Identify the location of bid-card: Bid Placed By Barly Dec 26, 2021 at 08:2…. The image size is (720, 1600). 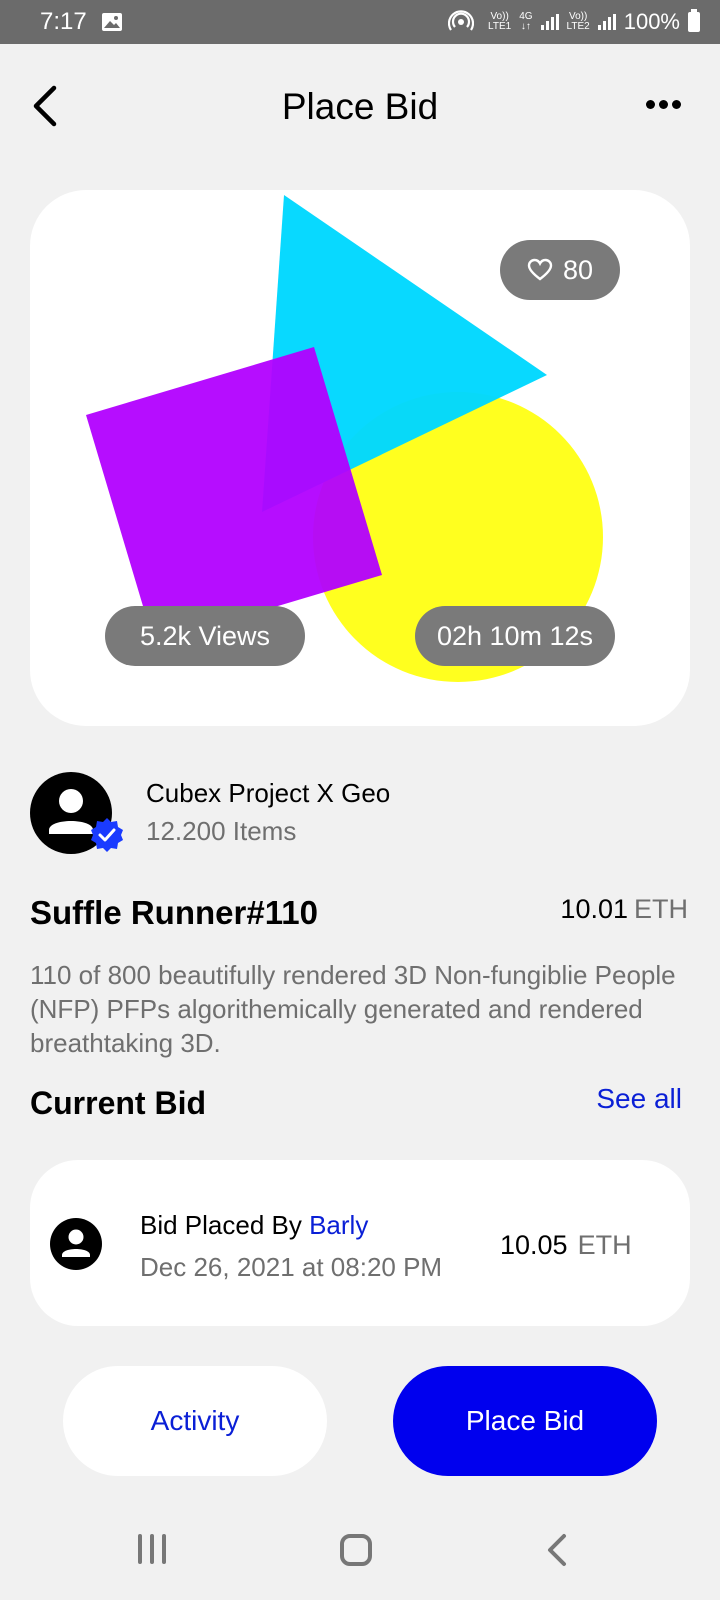
(360, 1243).